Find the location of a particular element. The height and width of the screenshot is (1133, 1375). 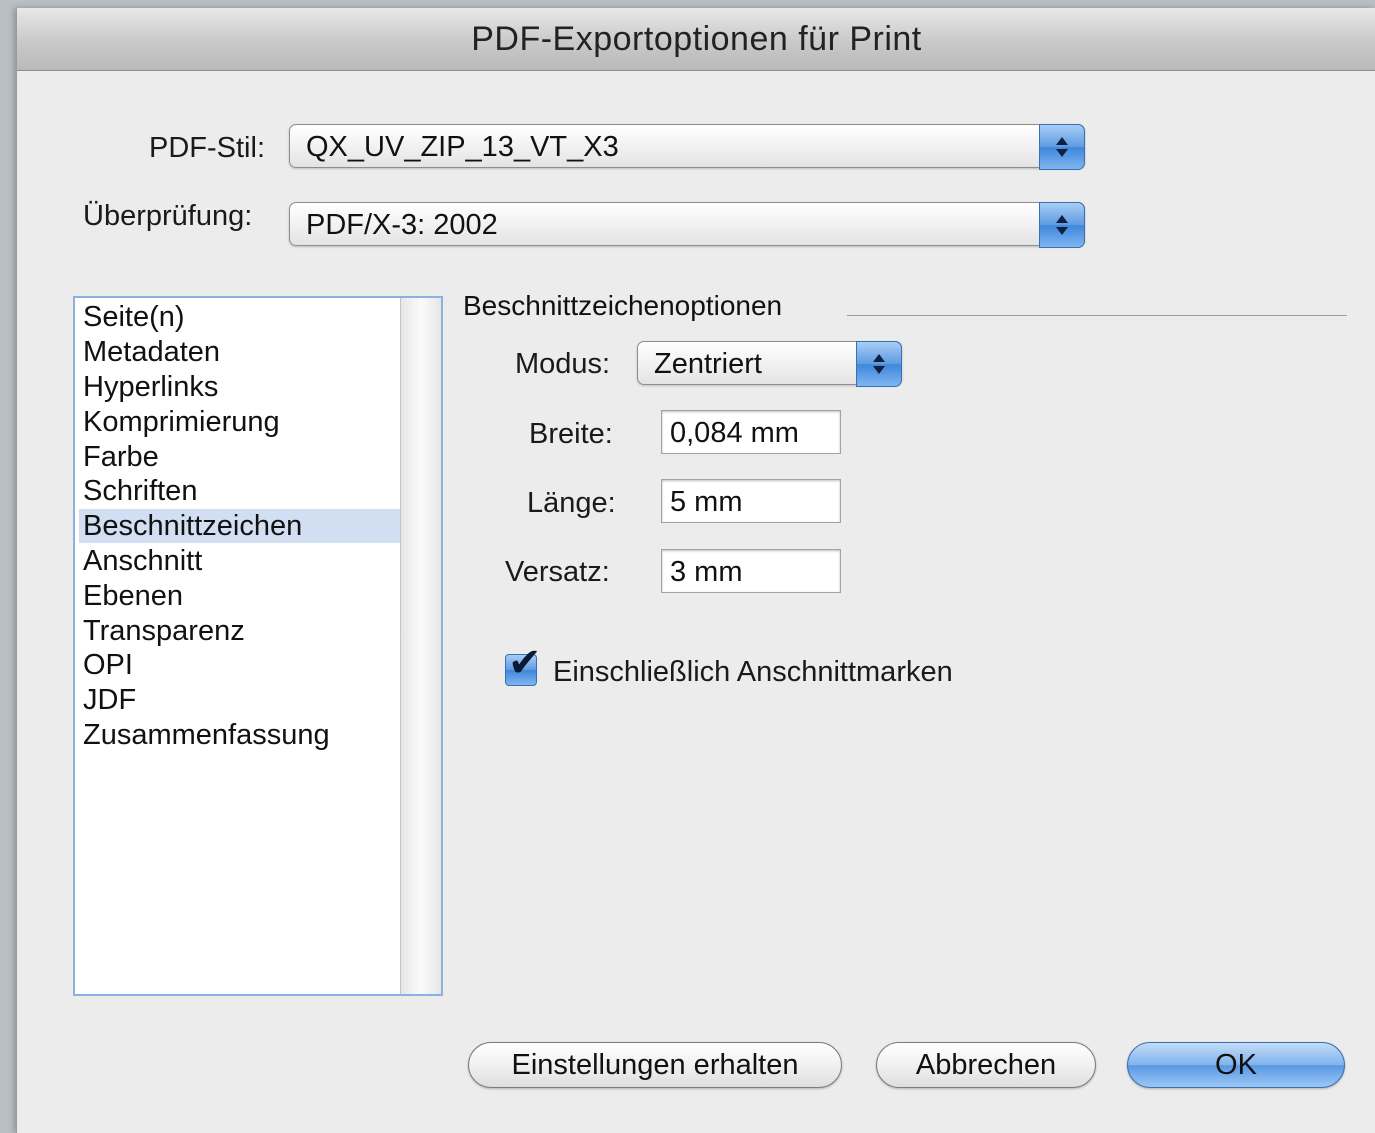

list-item: Ebenen is located at coordinates (242, 596).